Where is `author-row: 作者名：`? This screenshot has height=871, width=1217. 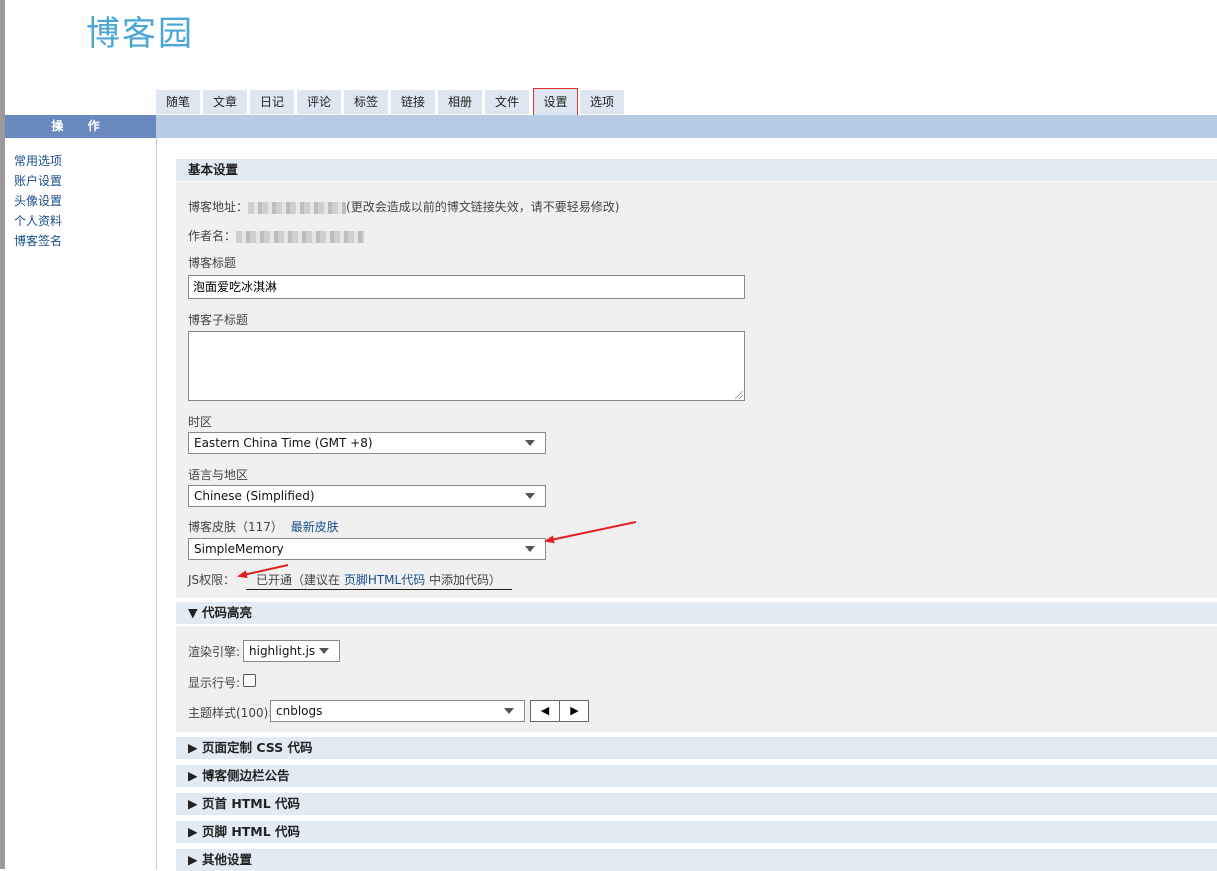 author-row: 作者名： is located at coordinates (276, 235).